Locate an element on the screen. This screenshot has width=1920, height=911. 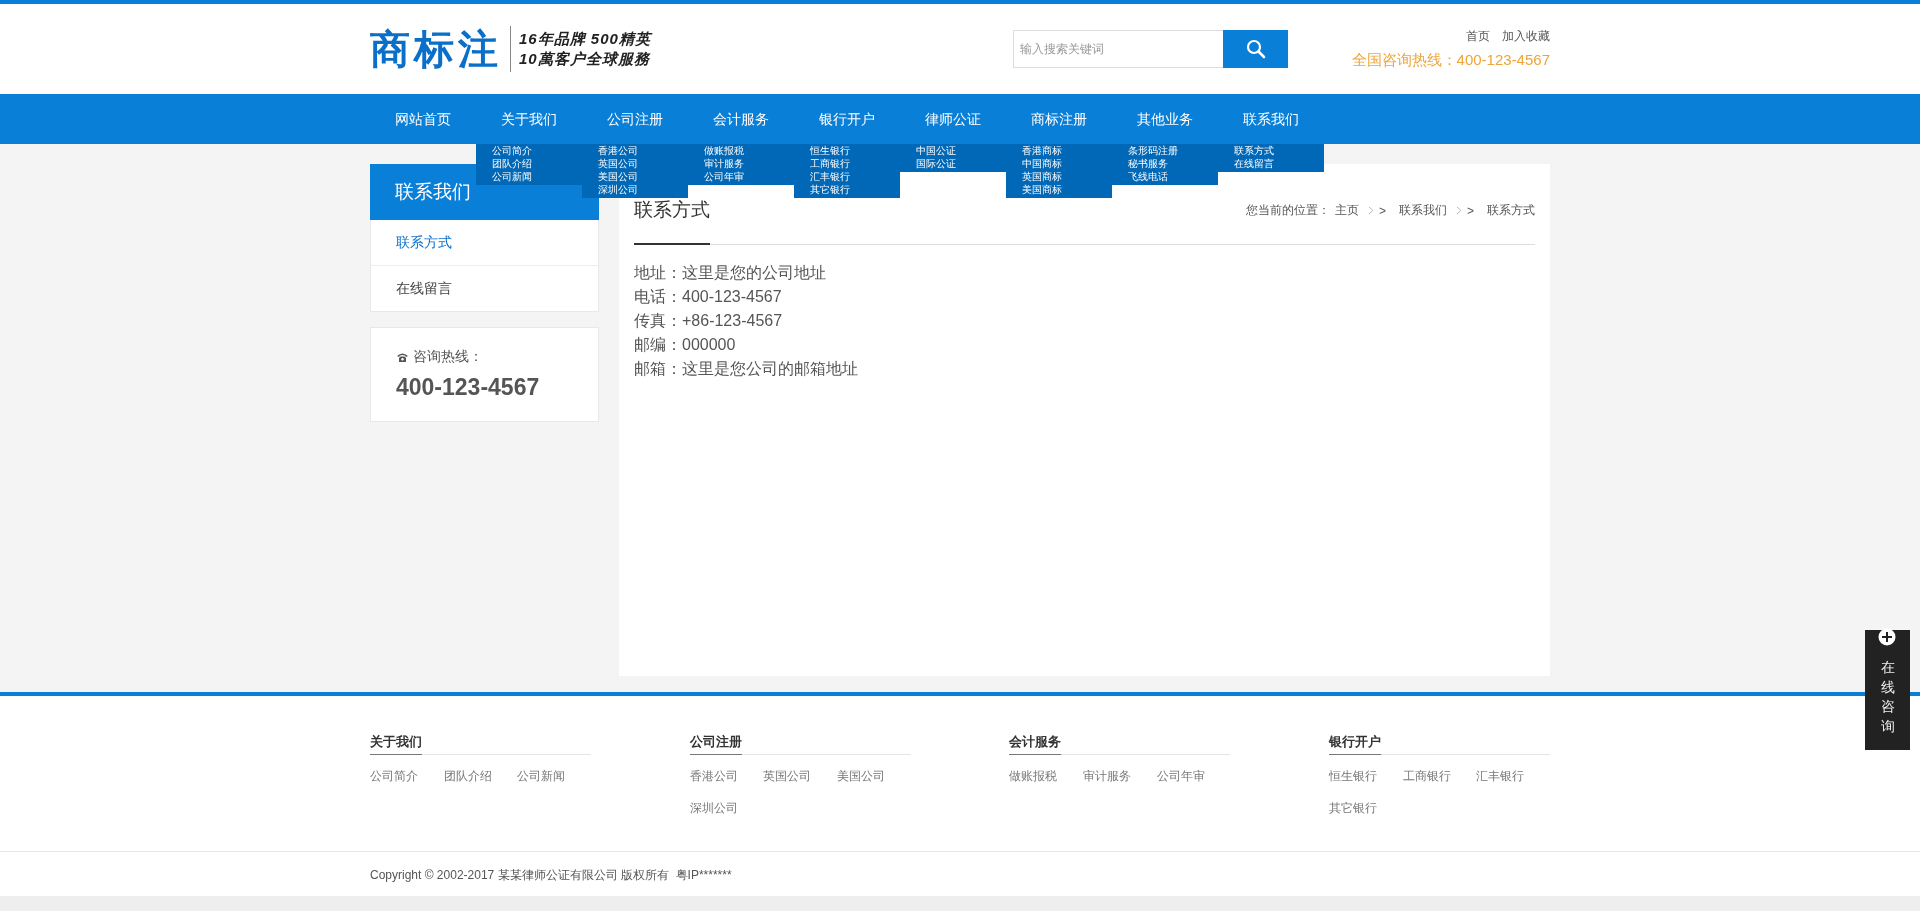
sidebar-item: 联系方式 is located at coordinates (484, 242).